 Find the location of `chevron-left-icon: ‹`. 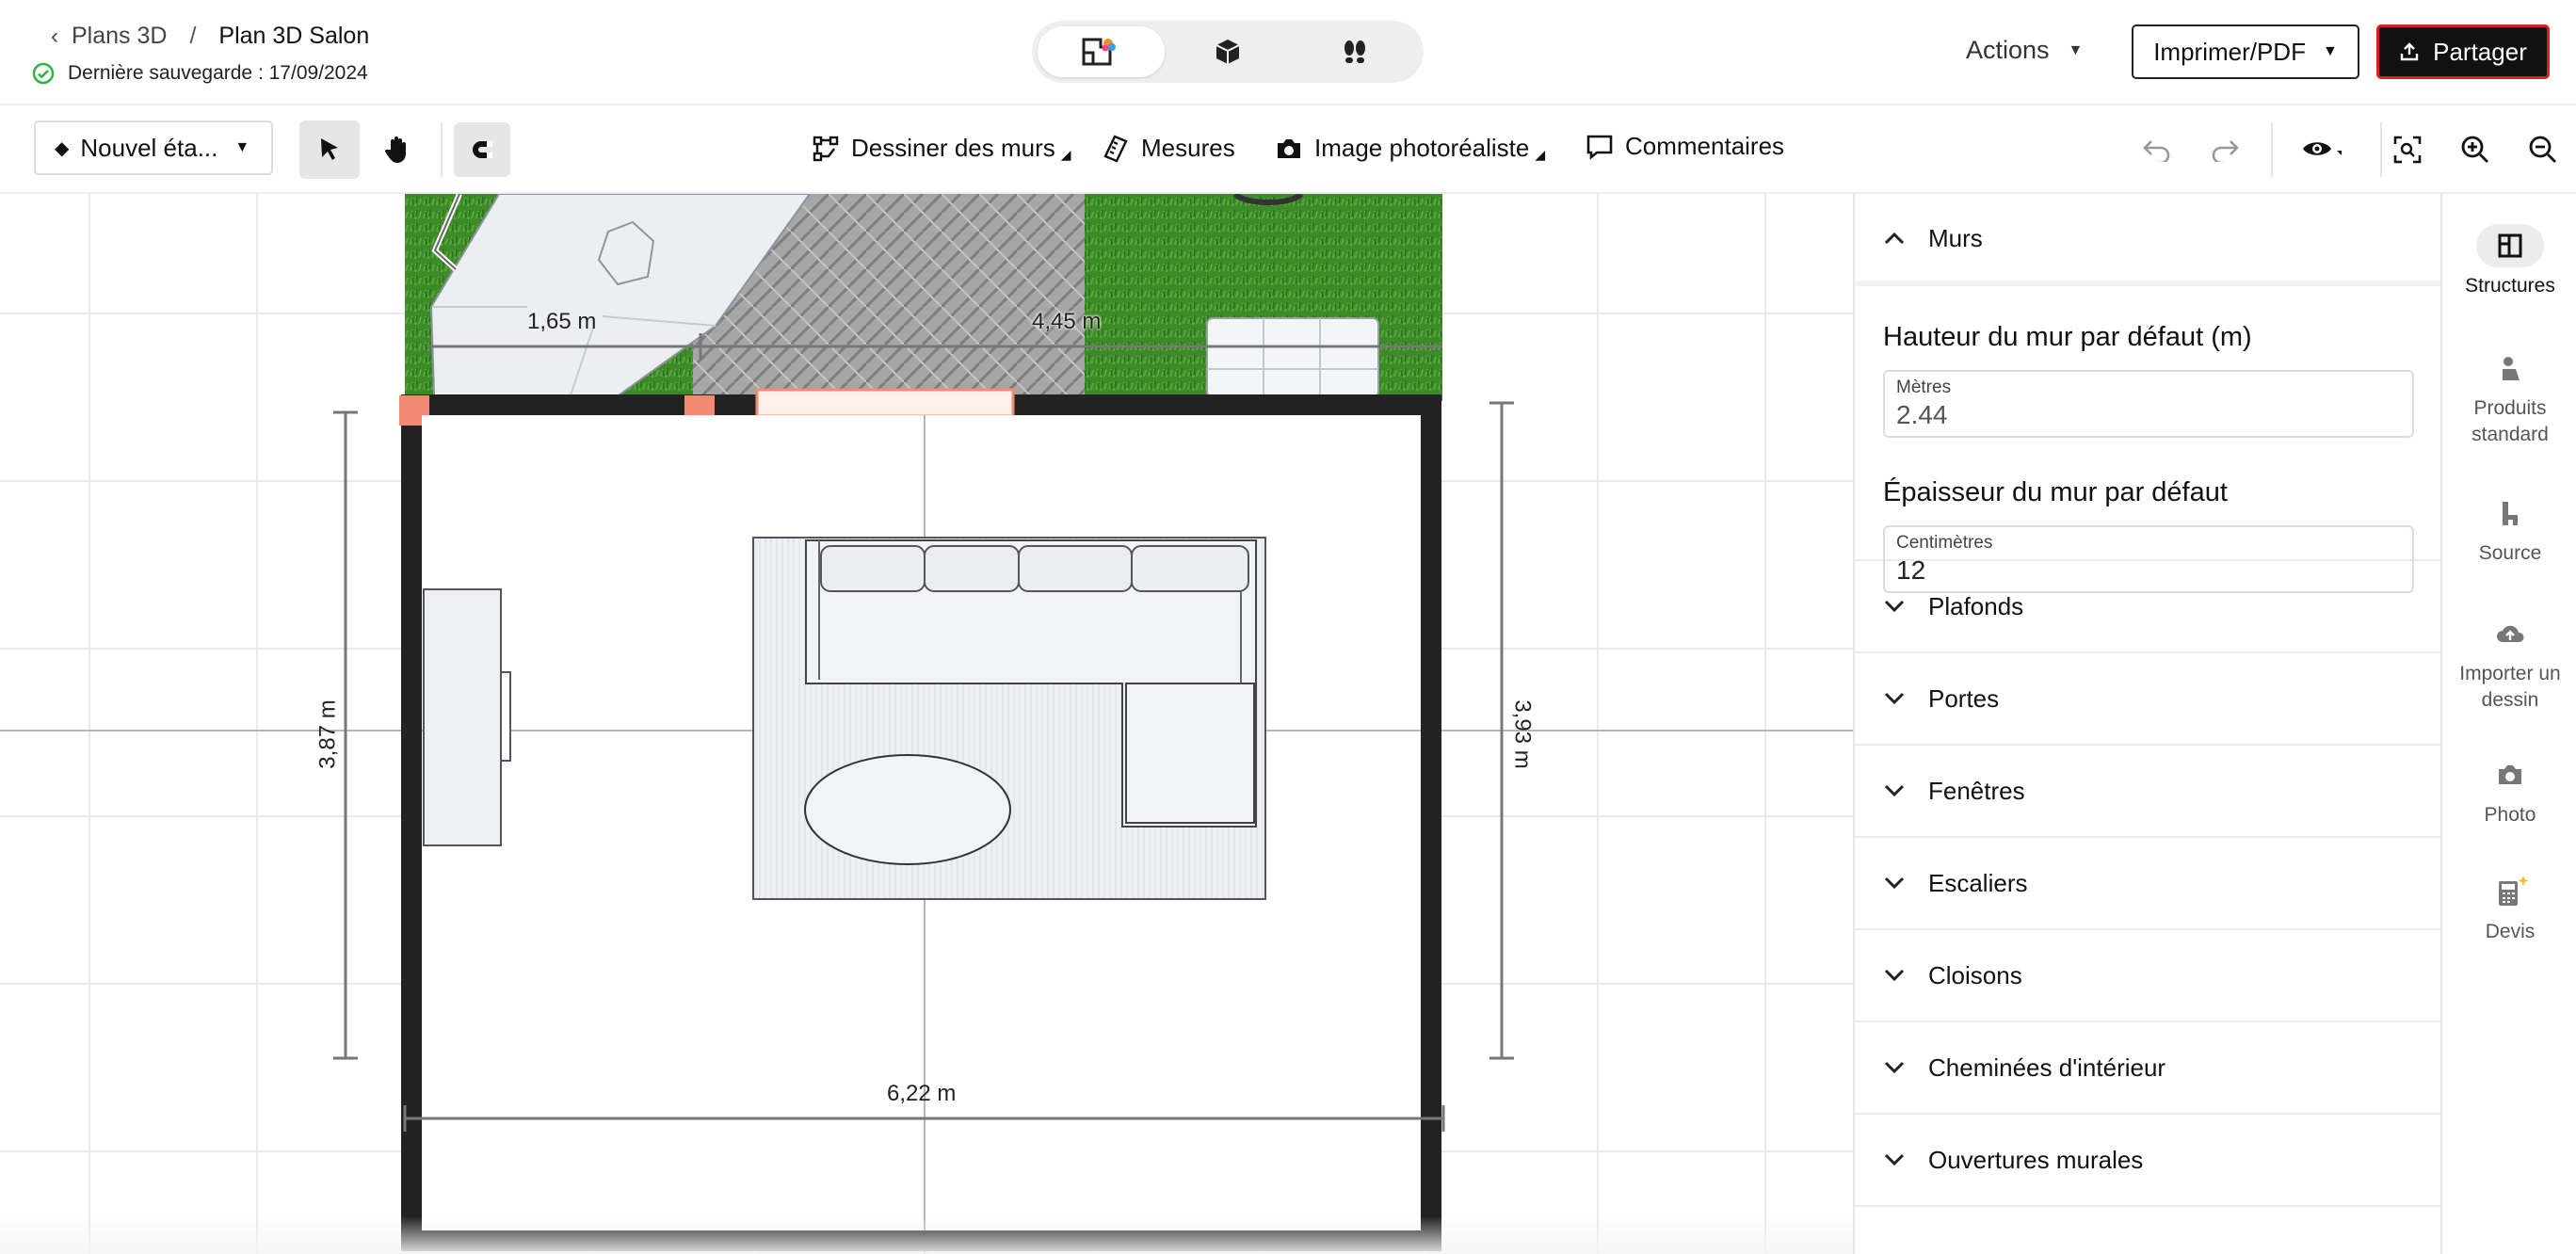

chevron-left-icon: ‹ is located at coordinates (54, 37).